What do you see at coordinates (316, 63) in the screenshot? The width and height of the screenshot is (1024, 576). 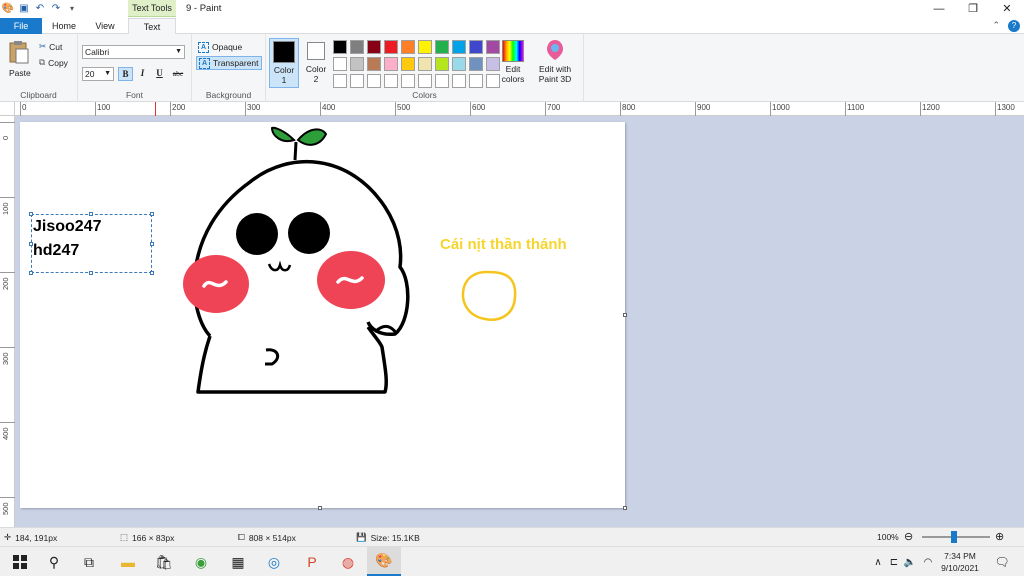 I see `color-2-button: Color 2` at bounding box center [316, 63].